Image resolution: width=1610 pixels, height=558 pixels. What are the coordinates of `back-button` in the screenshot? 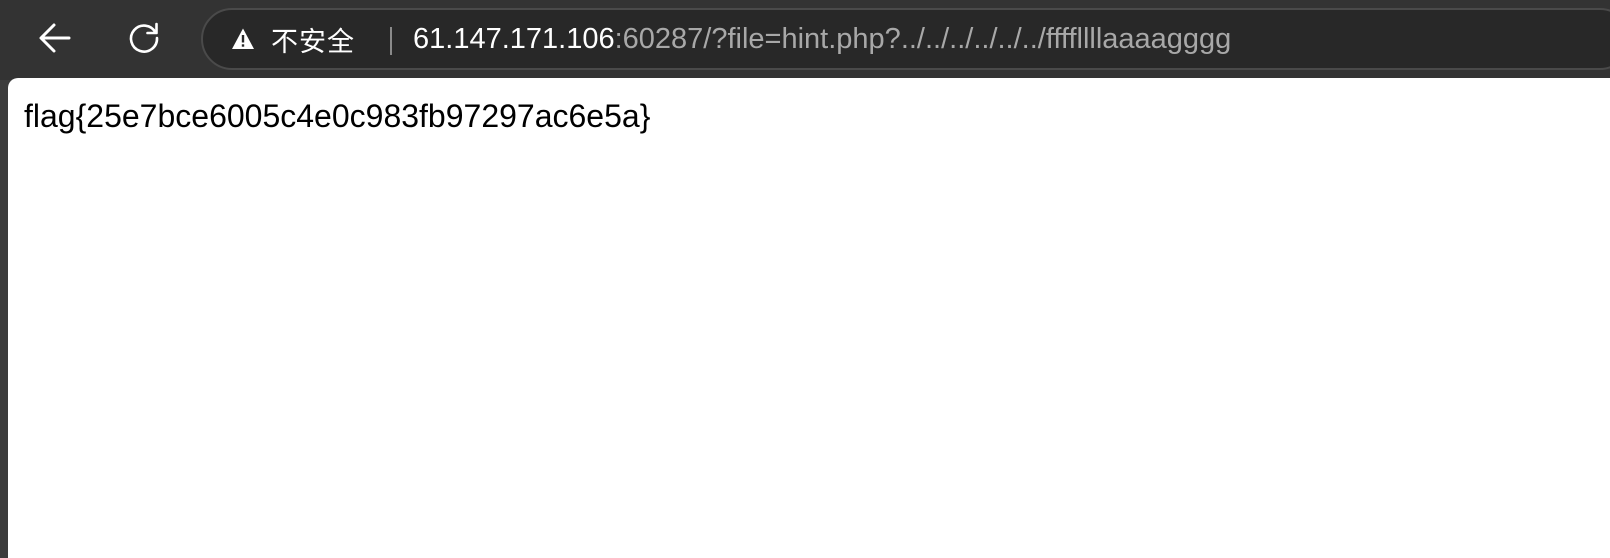 It's located at (55, 38).